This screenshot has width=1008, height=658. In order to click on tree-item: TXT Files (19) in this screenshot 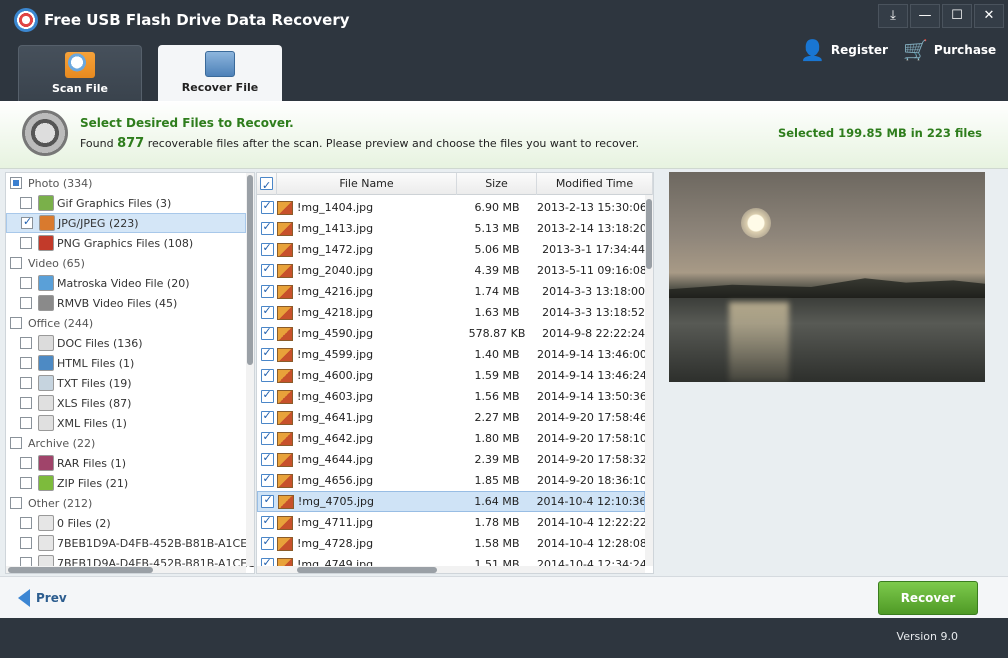, I will do `click(126, 383)`.